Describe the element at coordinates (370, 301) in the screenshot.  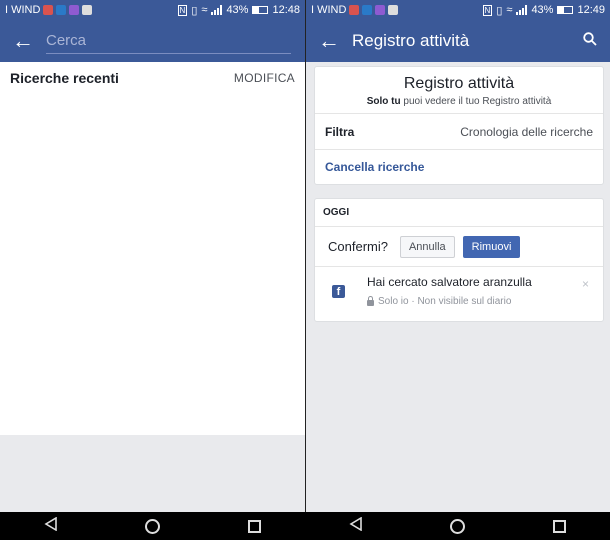
I see `lock-icon` at that location.